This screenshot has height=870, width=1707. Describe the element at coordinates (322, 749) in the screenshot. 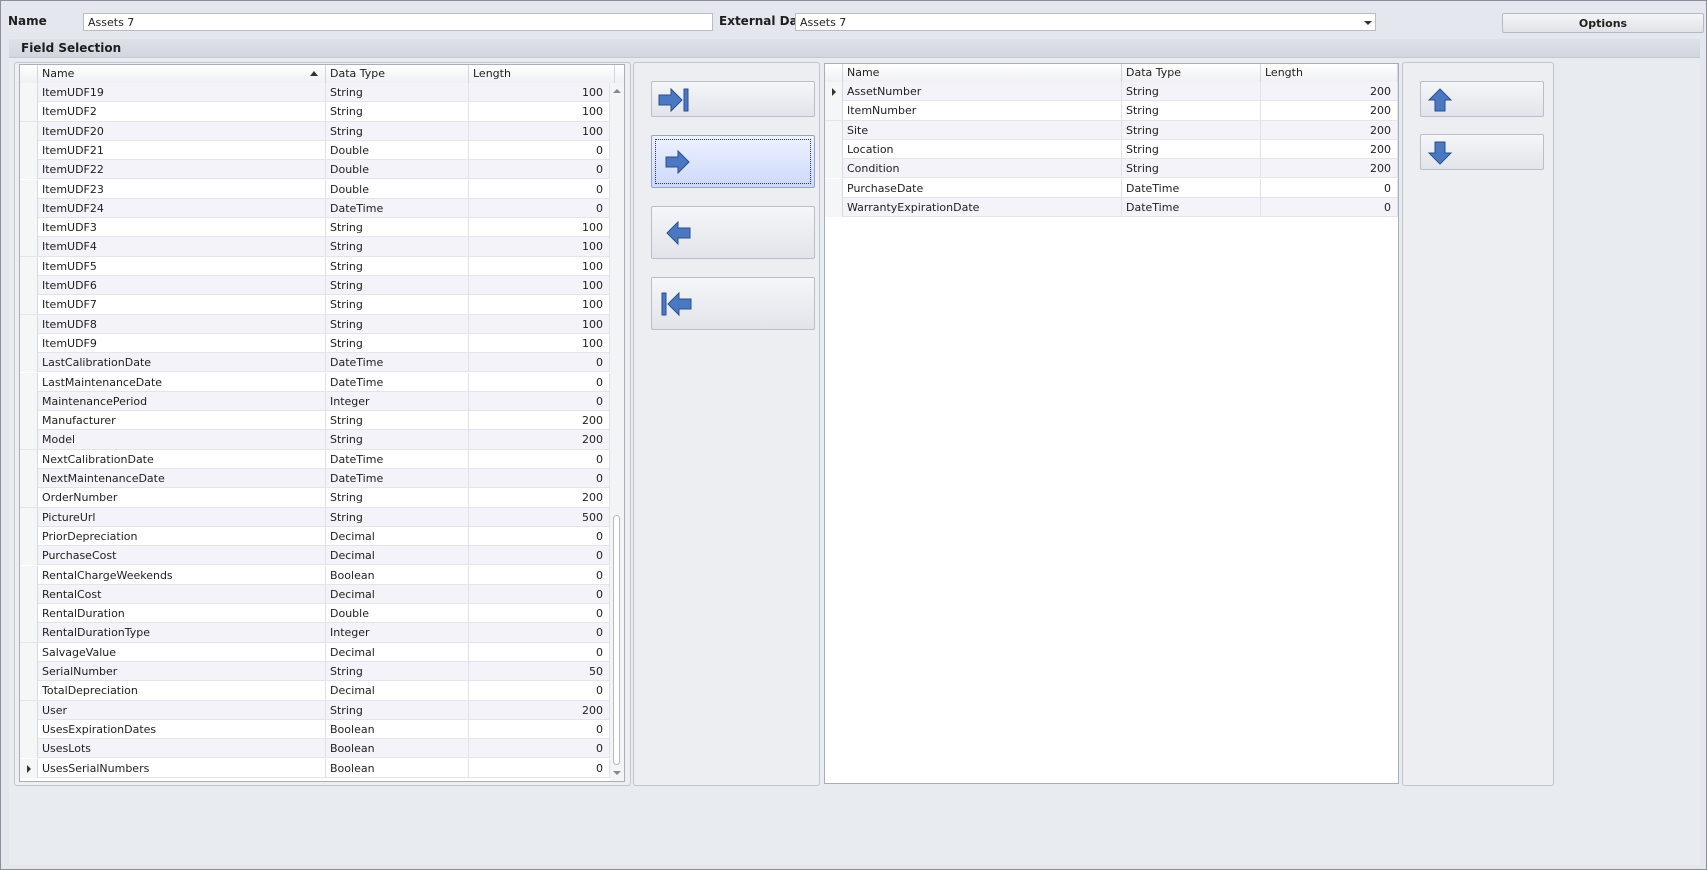

I see `table-row: UsesLots Boolean 0` at that location.